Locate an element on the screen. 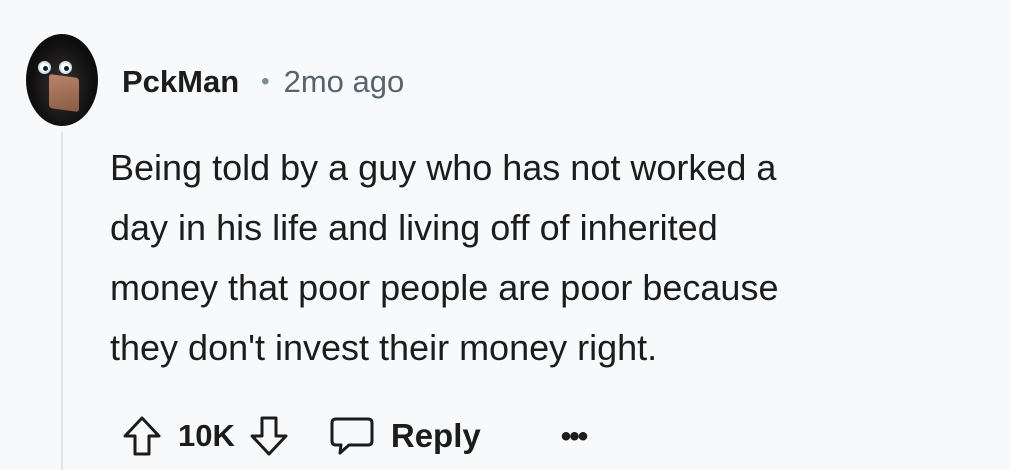 This screenshot has height=470, width=1010. reply-label: Reply is located at coordinates (435, 435).